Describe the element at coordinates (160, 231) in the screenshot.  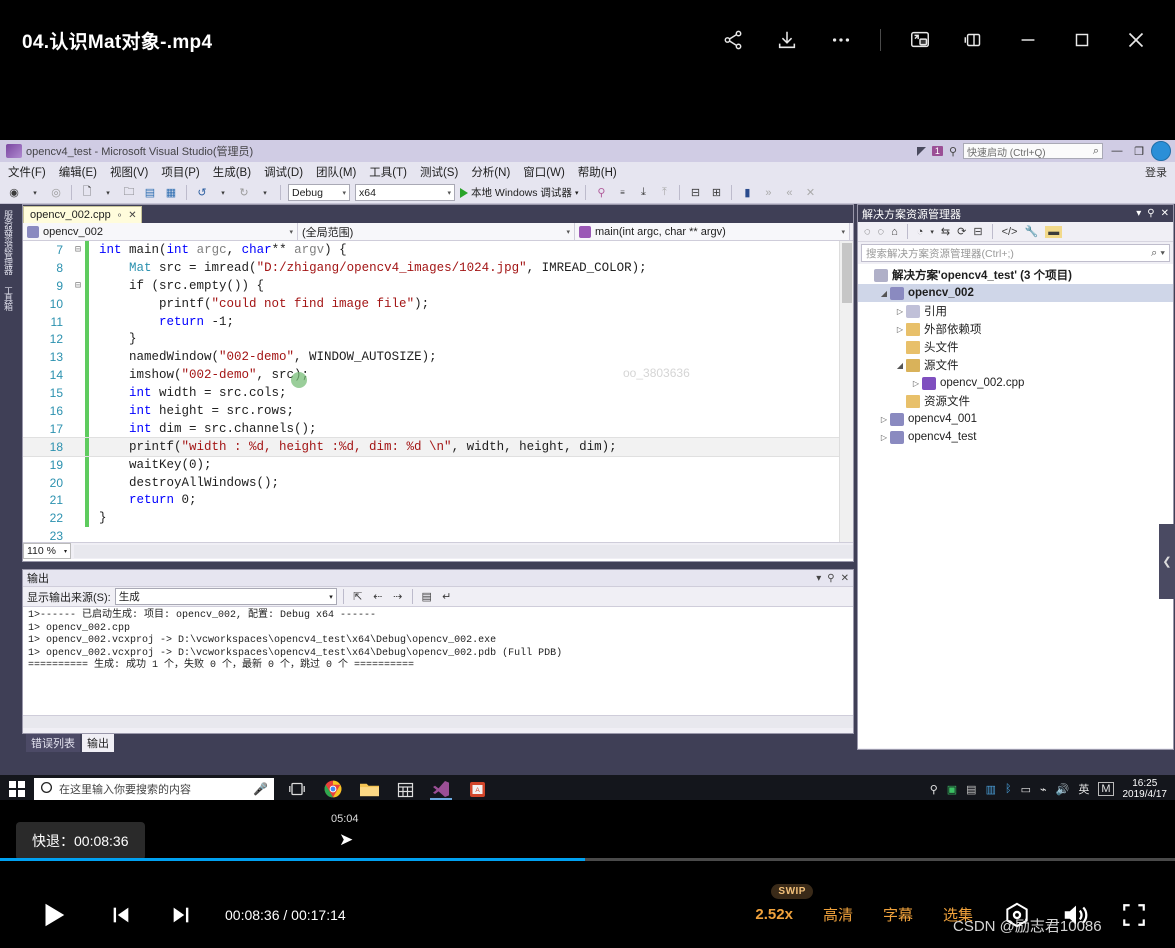
I see `nav-project-combo: opencv_002 ▾` at that location.